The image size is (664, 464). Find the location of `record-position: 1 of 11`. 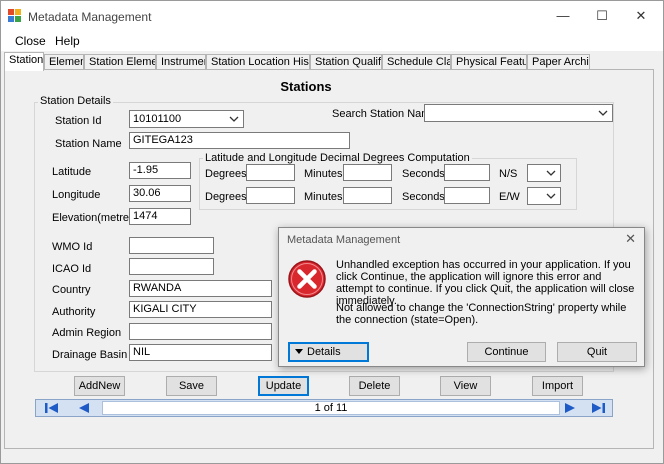

record-position: 1 of 11 is located at coordinates (331, 408).